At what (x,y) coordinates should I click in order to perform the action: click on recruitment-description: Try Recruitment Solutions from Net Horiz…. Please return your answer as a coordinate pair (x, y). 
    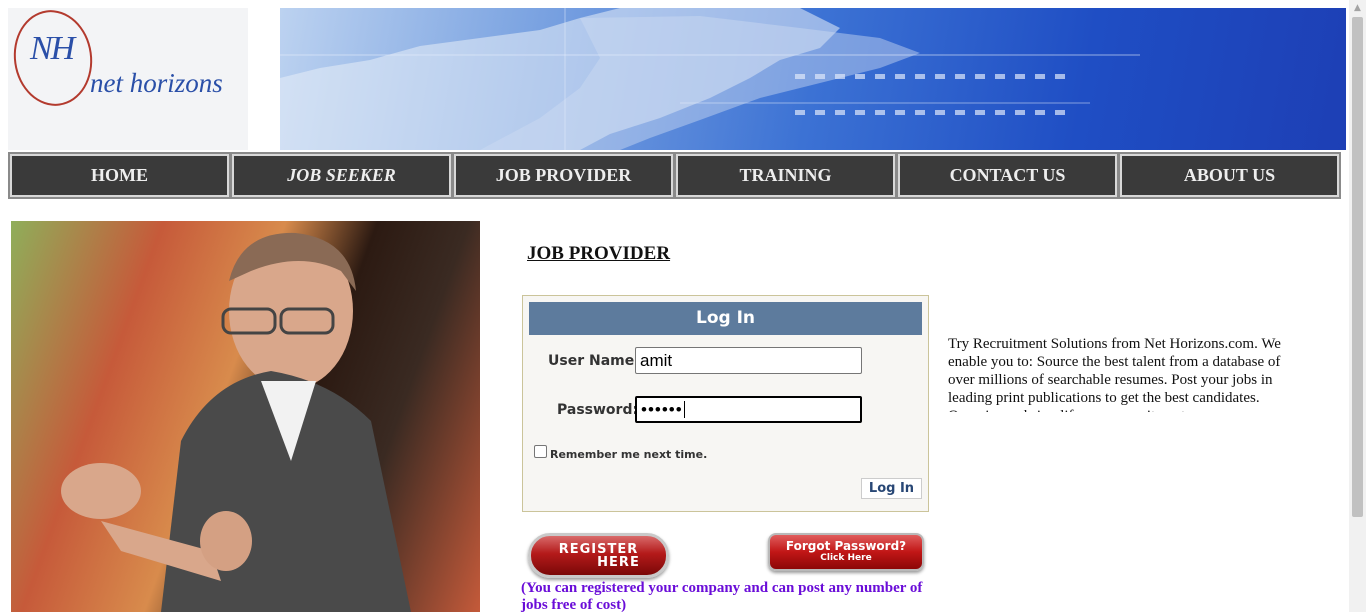
    Looking at the image, I should click on (1114, 374).